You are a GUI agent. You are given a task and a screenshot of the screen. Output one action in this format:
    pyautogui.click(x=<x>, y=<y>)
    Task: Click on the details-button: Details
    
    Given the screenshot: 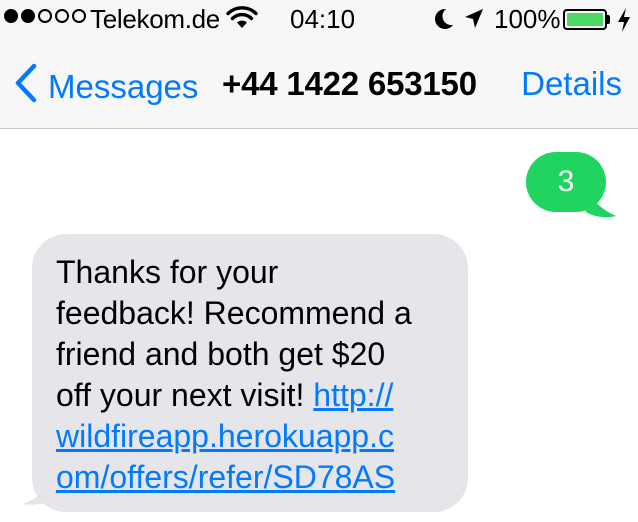 What is the action you would take?
    pyautogui.click(x=571, y=84)
    